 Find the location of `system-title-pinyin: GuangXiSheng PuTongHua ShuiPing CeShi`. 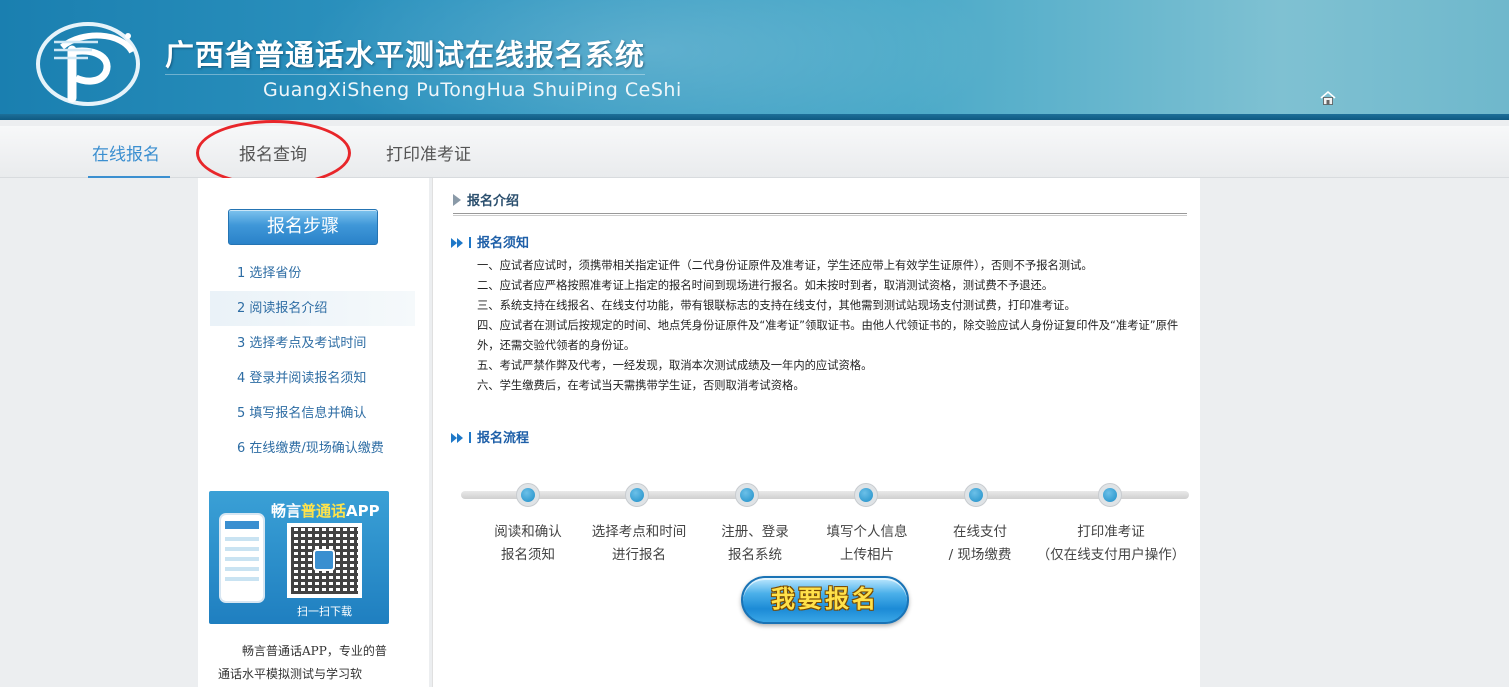

system-title-pinyin: GuangXiSheng PuTongHua ShuiPing CeShi is located at coordinates (472, 90).